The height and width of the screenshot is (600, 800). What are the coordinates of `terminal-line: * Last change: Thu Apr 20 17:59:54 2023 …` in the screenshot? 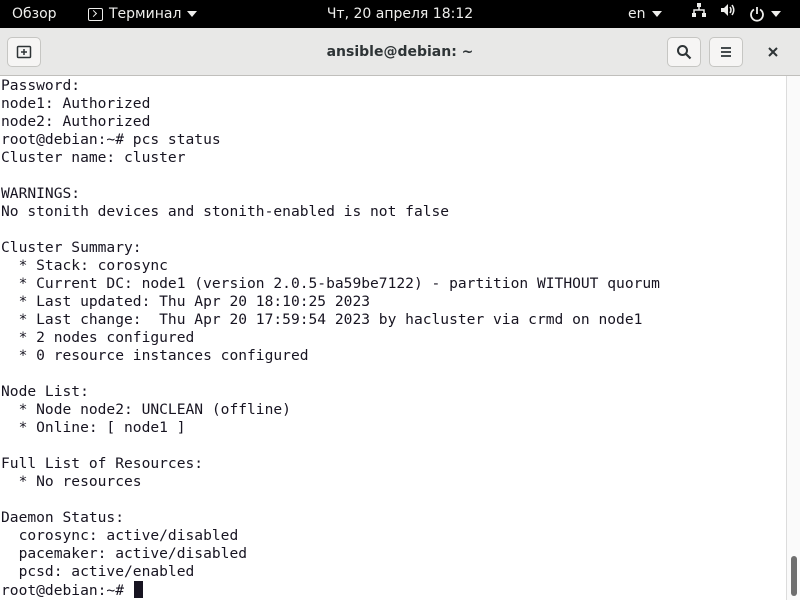 It's located at (322, 319).